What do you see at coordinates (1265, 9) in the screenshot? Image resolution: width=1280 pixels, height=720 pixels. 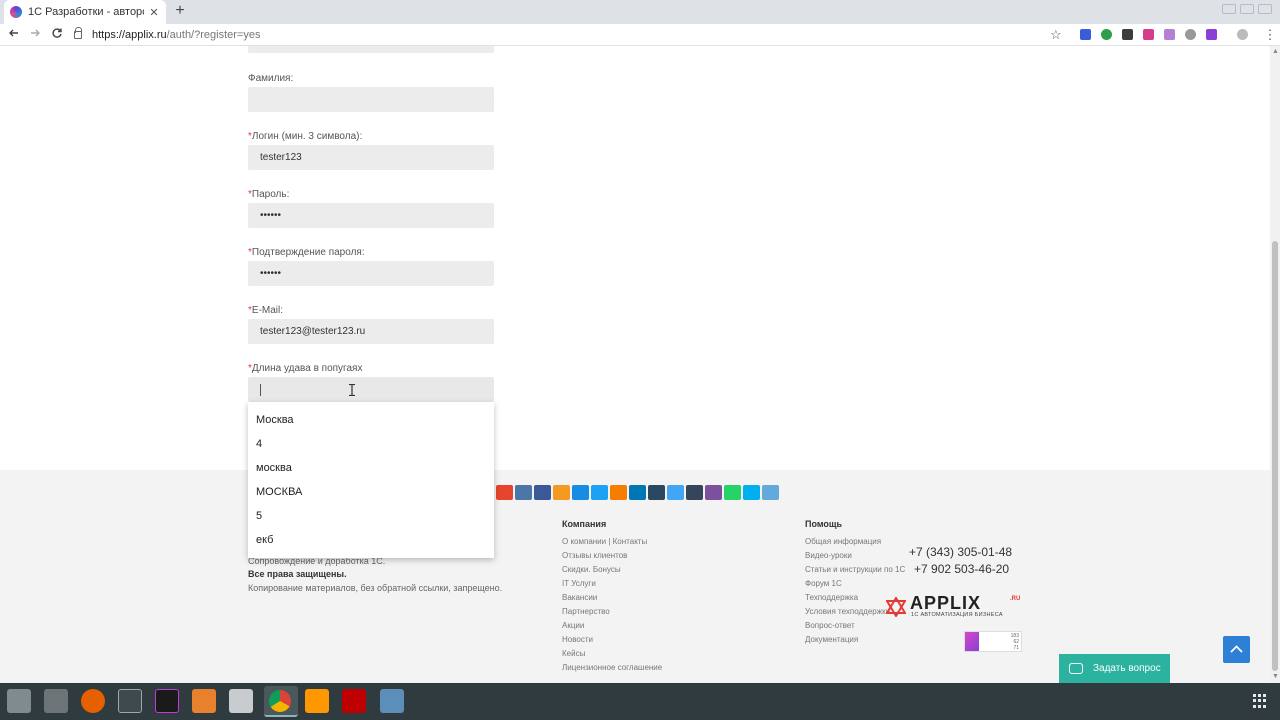 I see `close-window-icon` at bounding box center [1265, 9].